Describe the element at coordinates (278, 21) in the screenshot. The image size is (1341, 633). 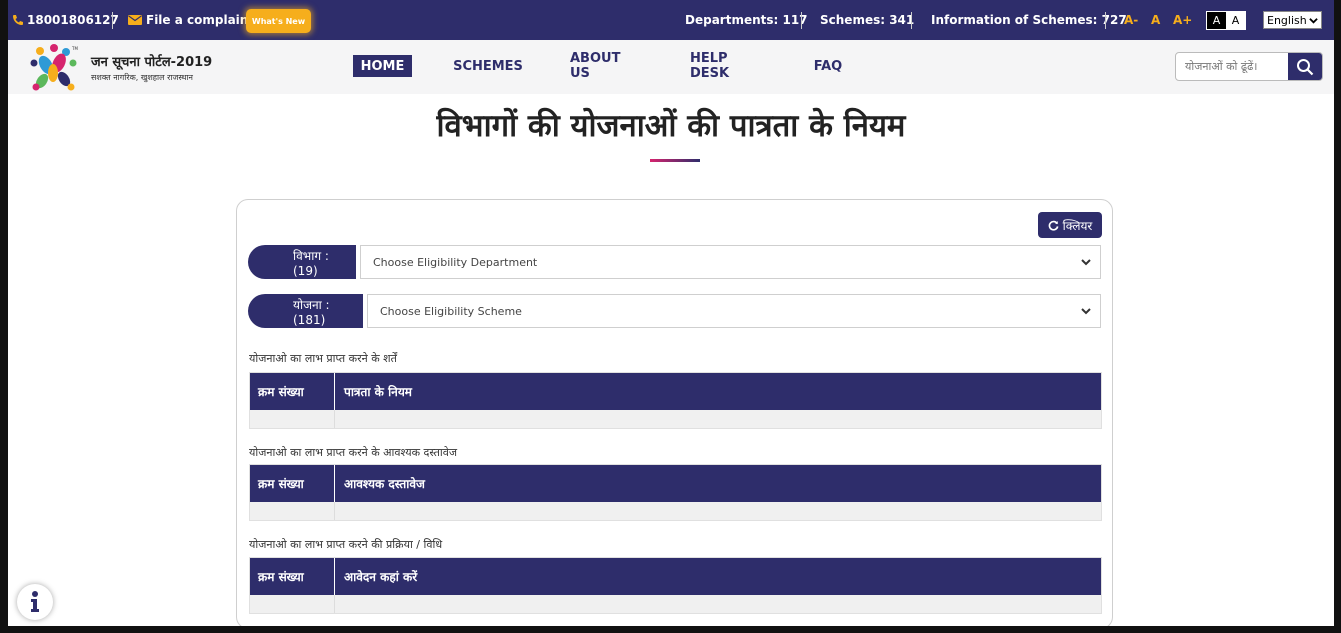
I see `whats-new-button: What's New` at that location.